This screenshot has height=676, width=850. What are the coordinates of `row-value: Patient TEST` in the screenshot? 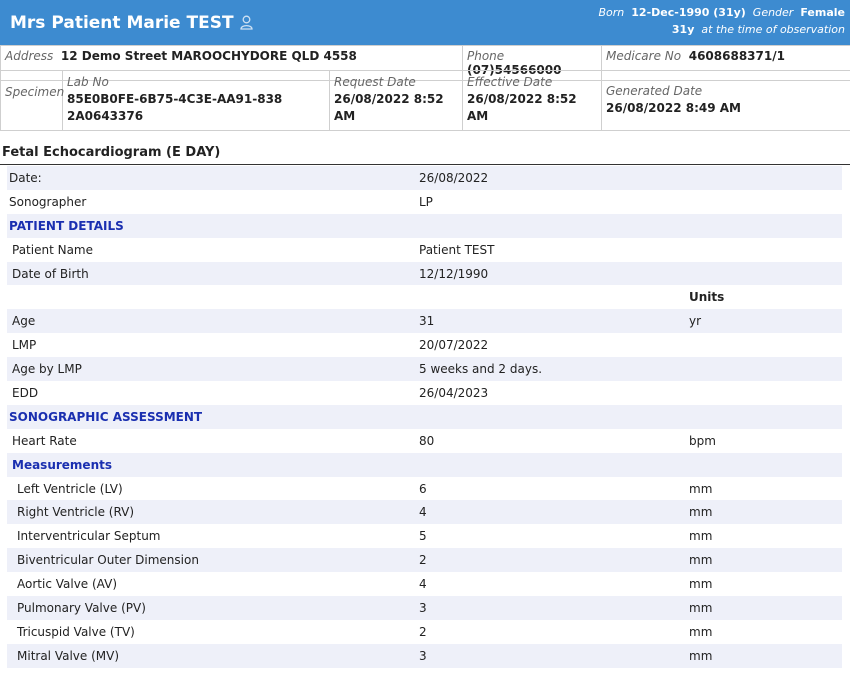 It's located at (457, 249).